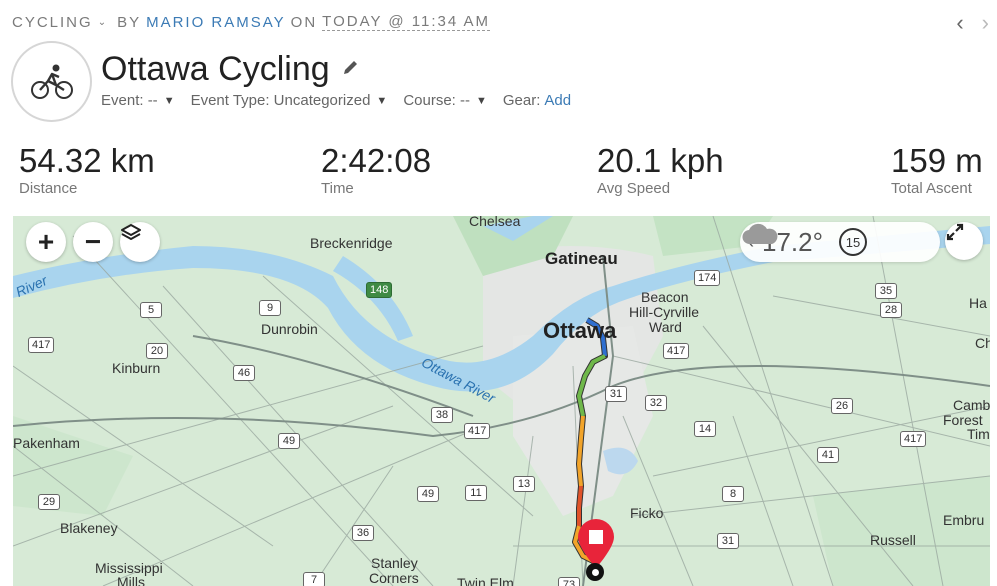 This screenshot has width=997, height=586. I want to click on stat-distance: 54.32 km Distance, so click(87, 169).